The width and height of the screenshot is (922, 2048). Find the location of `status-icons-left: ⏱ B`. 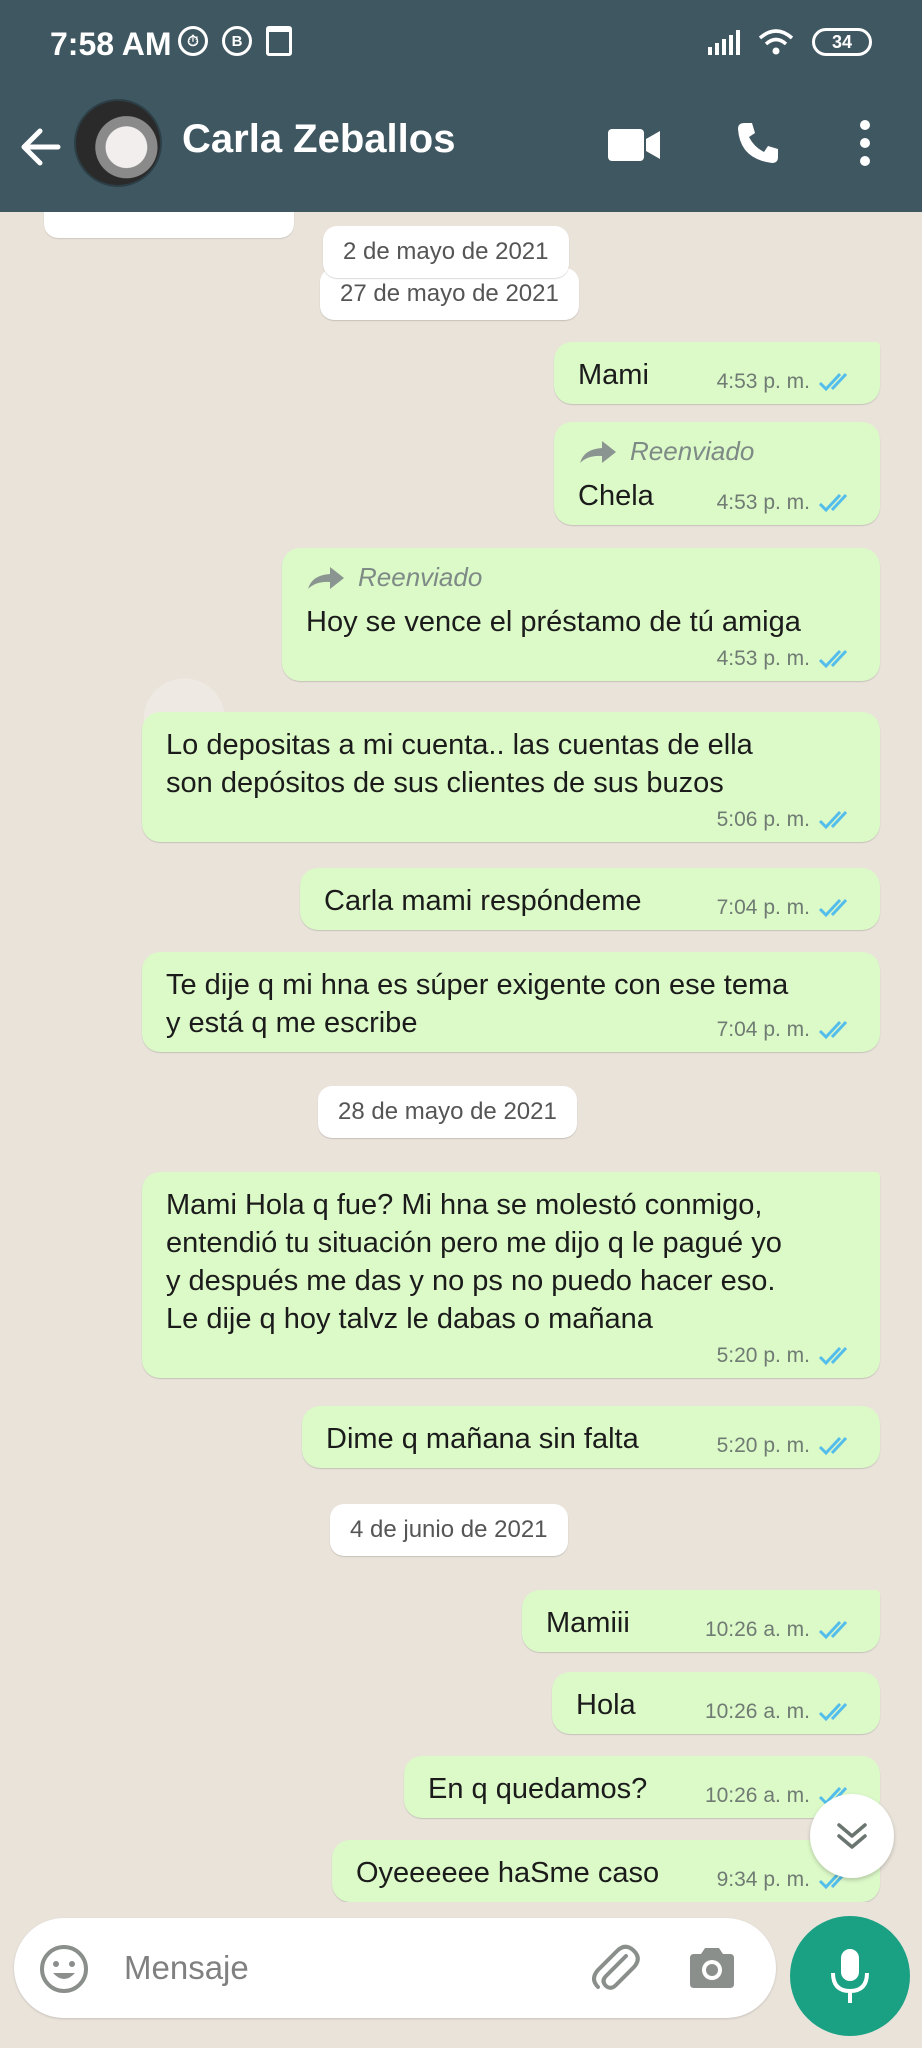

status-icons-left: ⏱ B is located at coordinates (235, 41).